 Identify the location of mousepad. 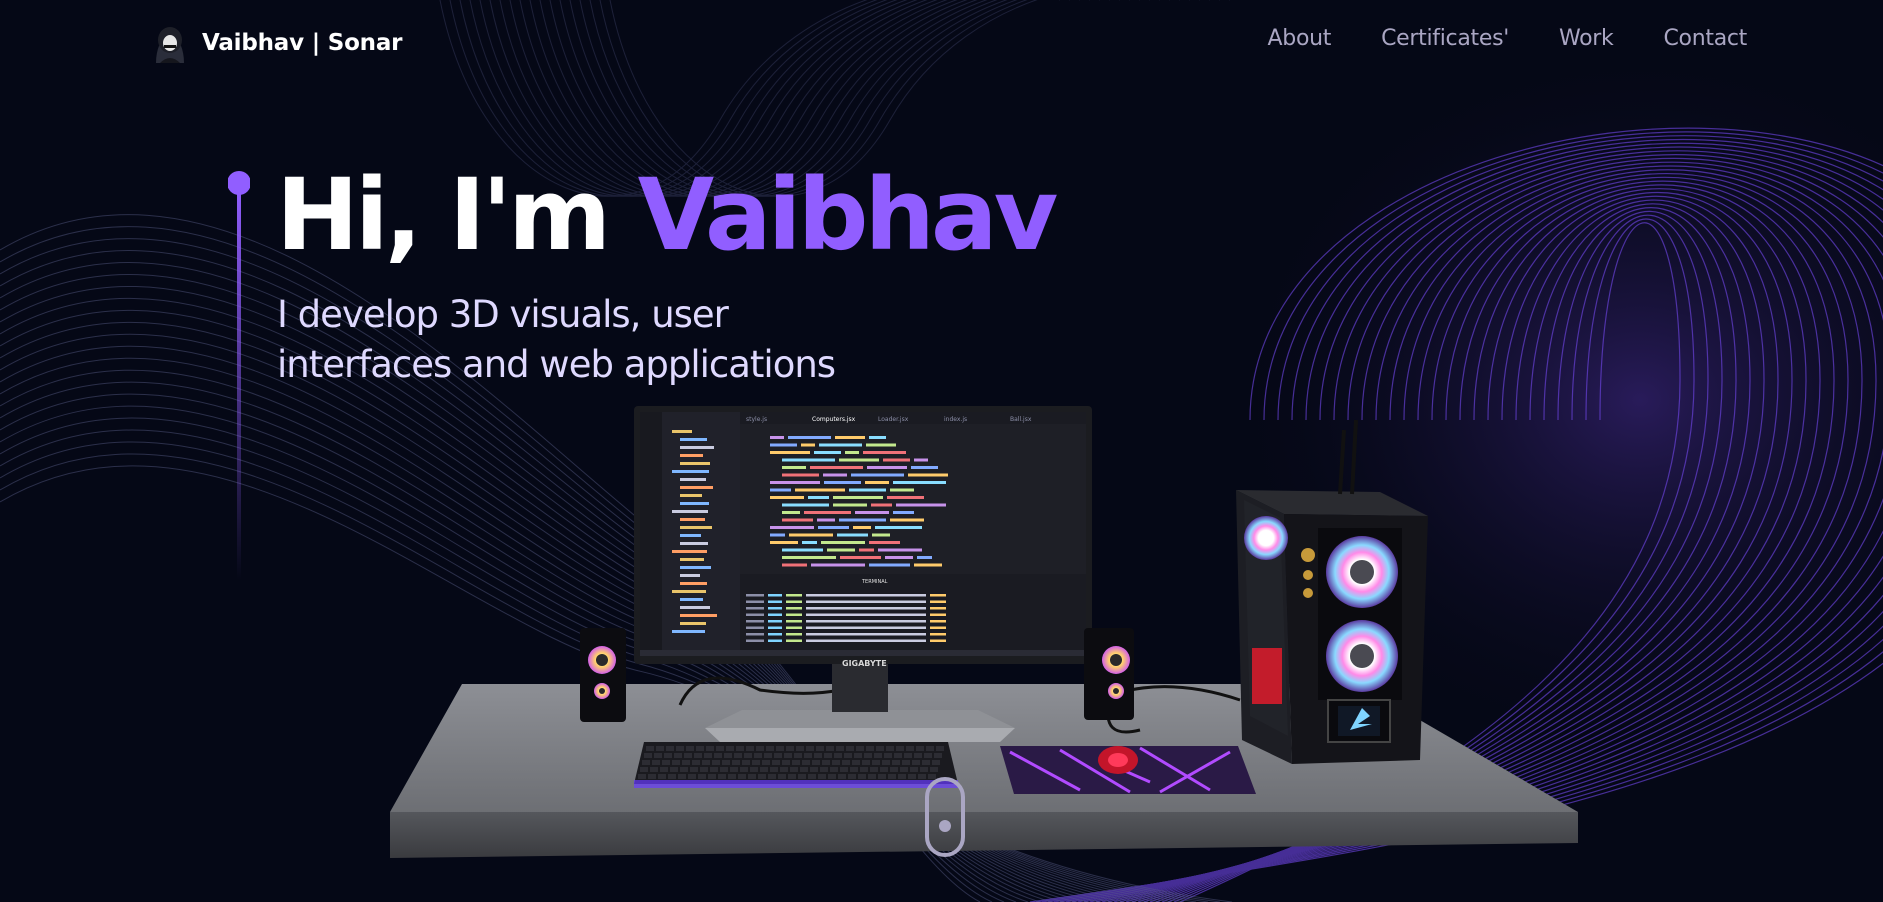
(1128, 770).